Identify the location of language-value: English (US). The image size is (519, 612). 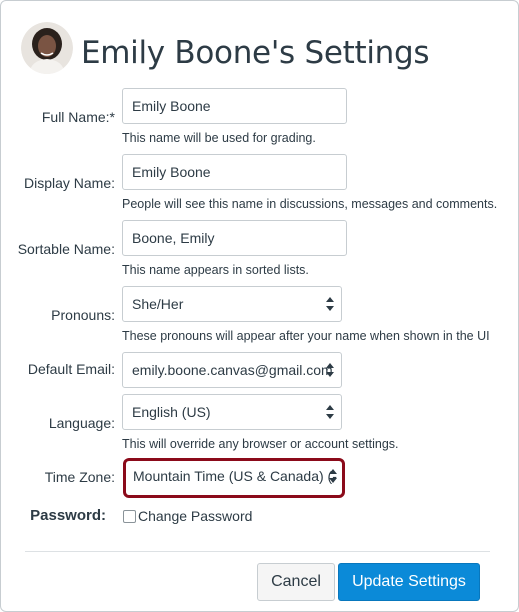
(171, 412).